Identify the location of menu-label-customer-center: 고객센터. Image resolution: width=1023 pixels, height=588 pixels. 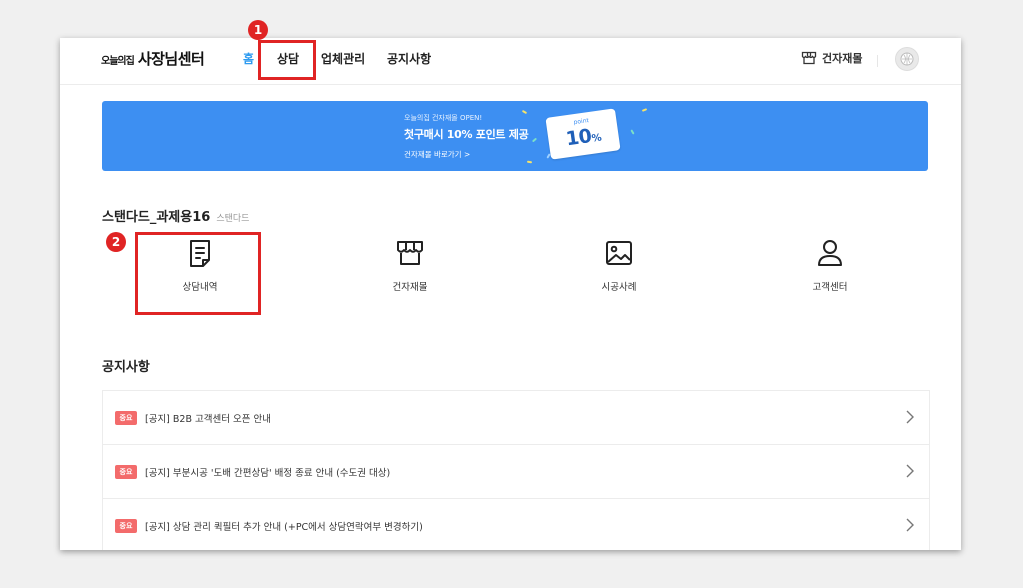
(830, 287).